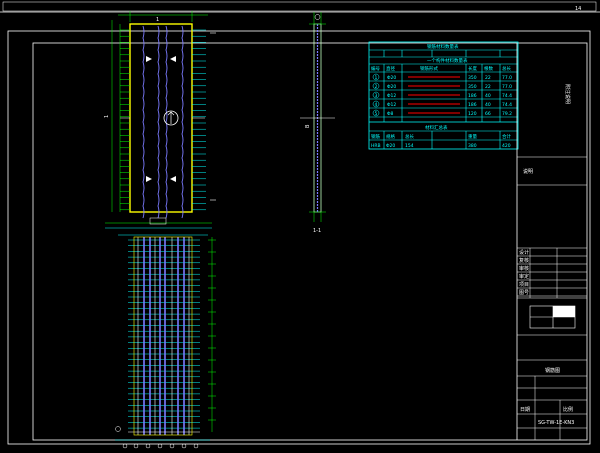 The width and height of the screenshot is (600, 453). What do you see at coordinates (488, 68) in the screenshot?
I see `table-header-cell: 根数` at bounding box center [488, 68].